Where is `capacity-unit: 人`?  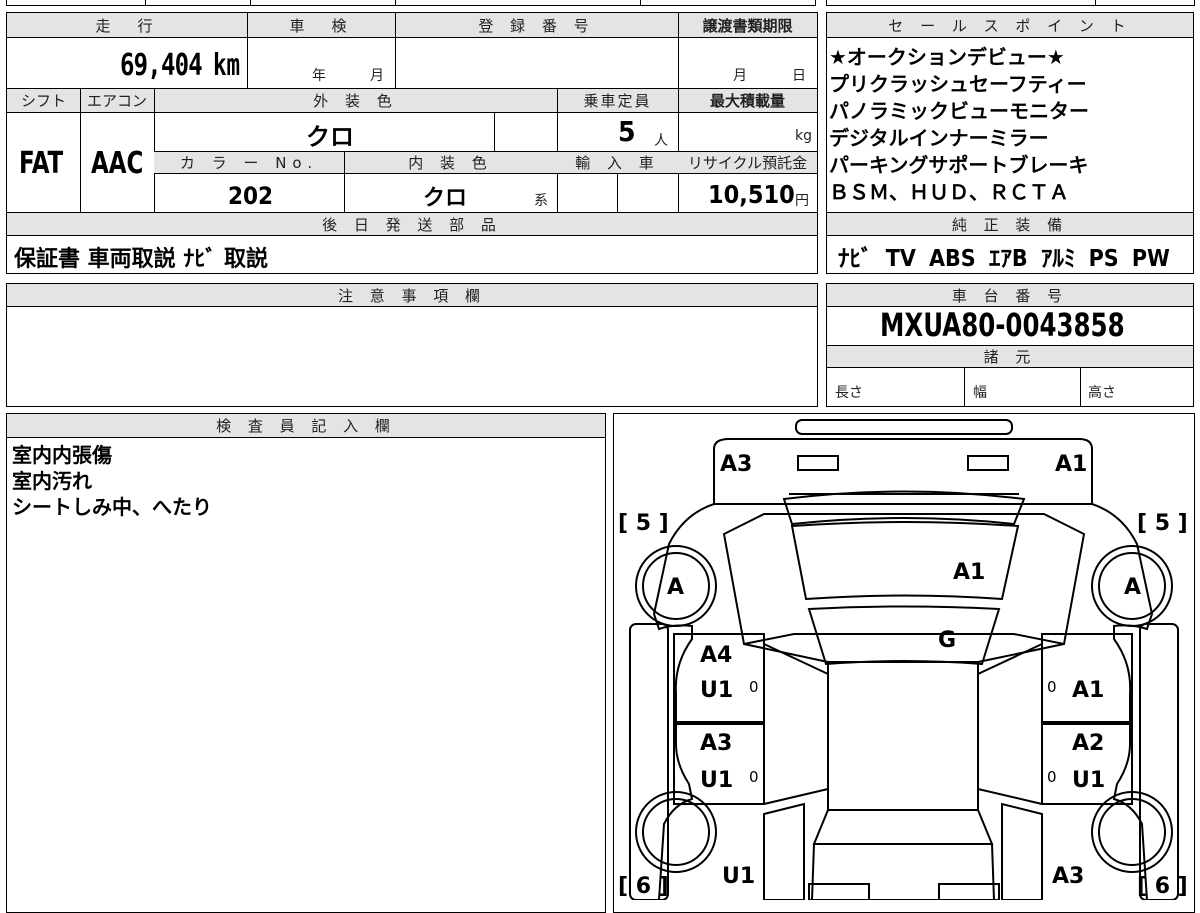 capacity-unit: 人 is located at coordinates (661, 141).